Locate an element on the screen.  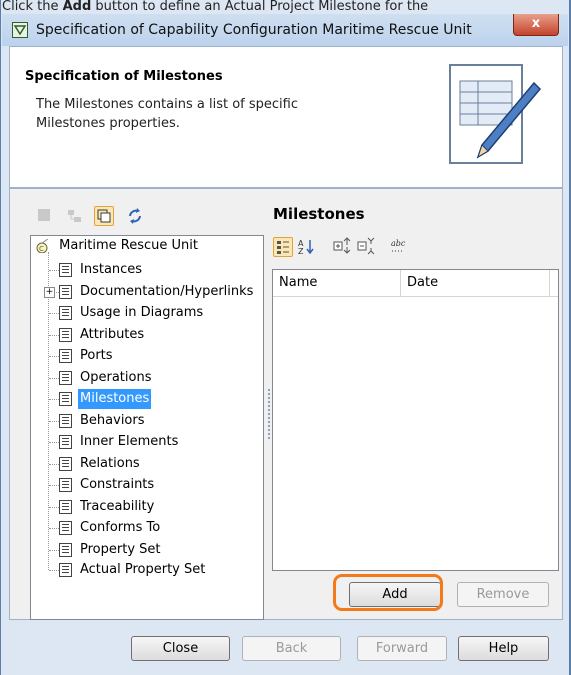
tree-item-label: Traceability is located at coordinates (117, 506).